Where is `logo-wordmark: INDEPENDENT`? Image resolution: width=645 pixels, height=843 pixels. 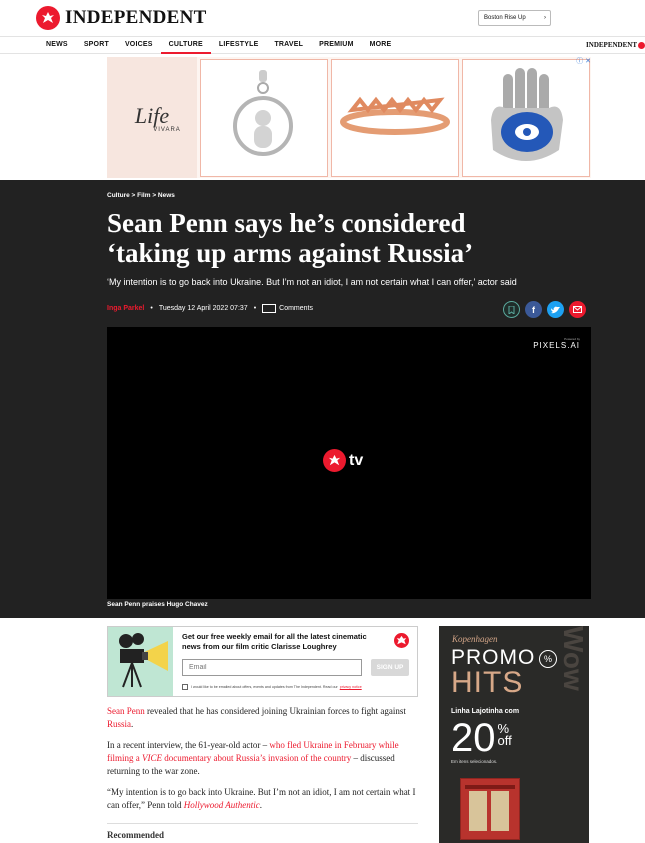 logo-wordmark: INDEPENDENT is located at coordinates (136, 17).